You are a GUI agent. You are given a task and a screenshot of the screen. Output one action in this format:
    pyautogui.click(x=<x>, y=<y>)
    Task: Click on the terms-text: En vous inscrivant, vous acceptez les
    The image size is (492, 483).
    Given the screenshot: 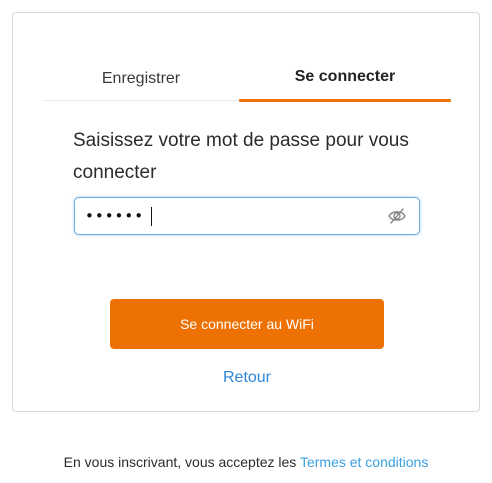 What is the action you would take?
    pyautogui.click(x=181, y=462)
    